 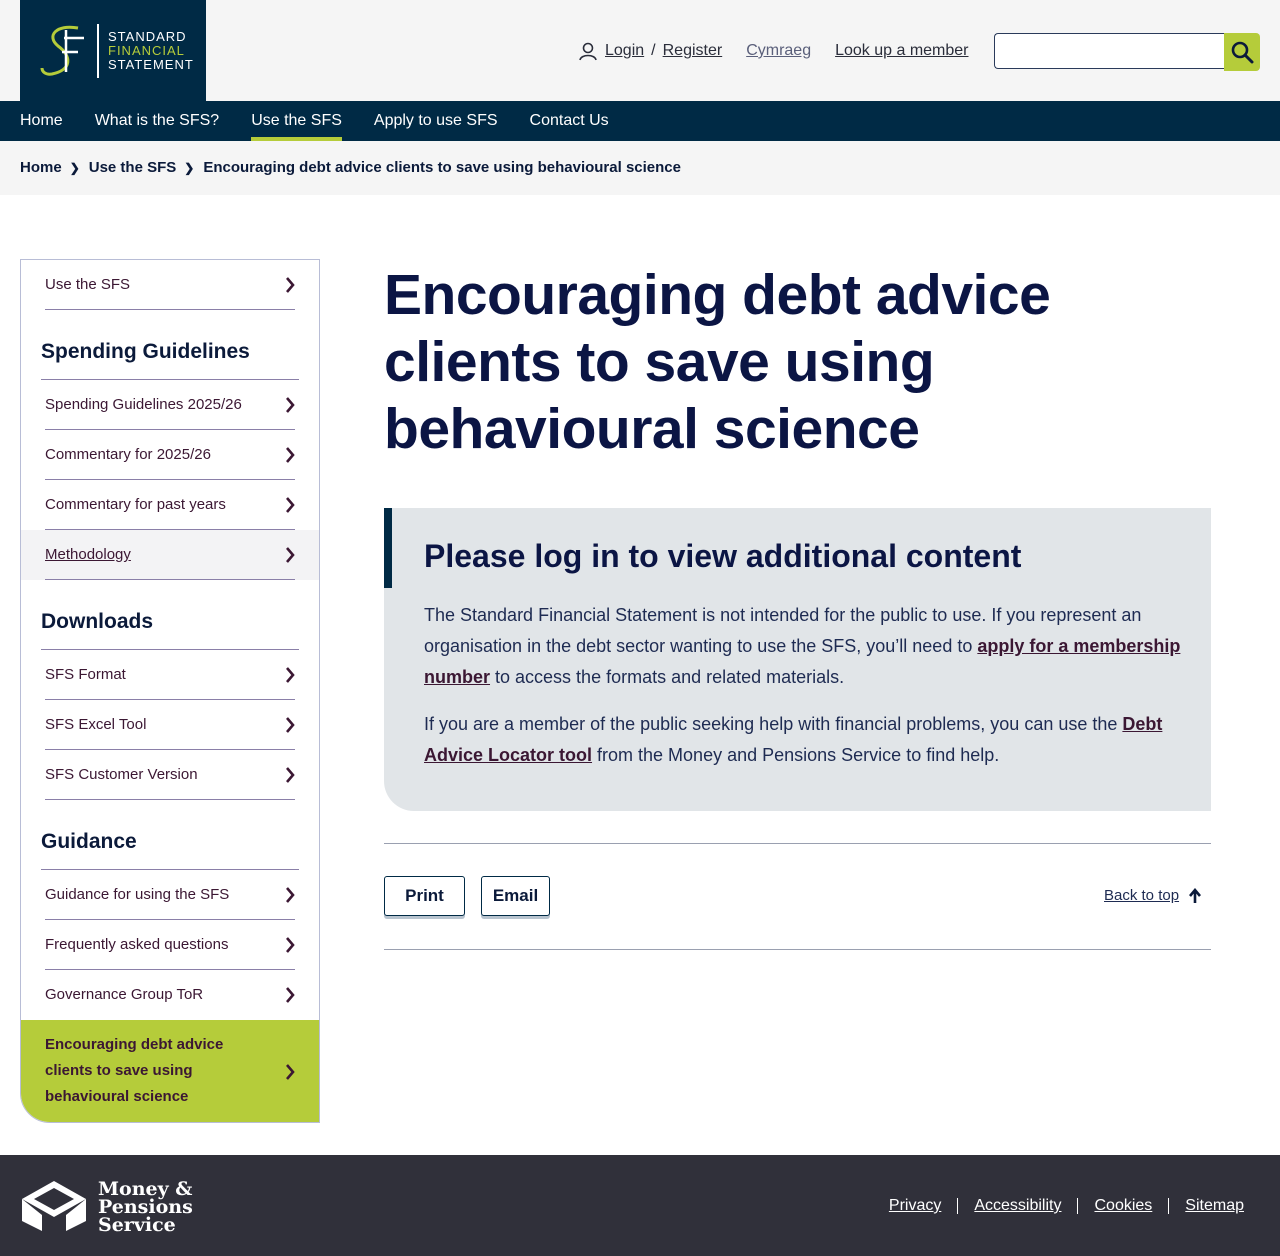 What do you see at coordinates (1110, 51) in the screenshot?
I see `search-input` at bounding box center [1110, 51].